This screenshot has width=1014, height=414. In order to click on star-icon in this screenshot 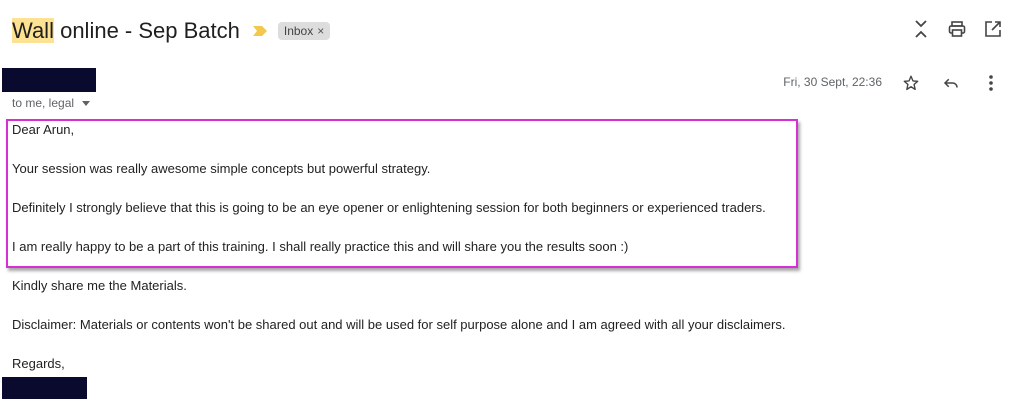, I will do `click(911, 83)`.